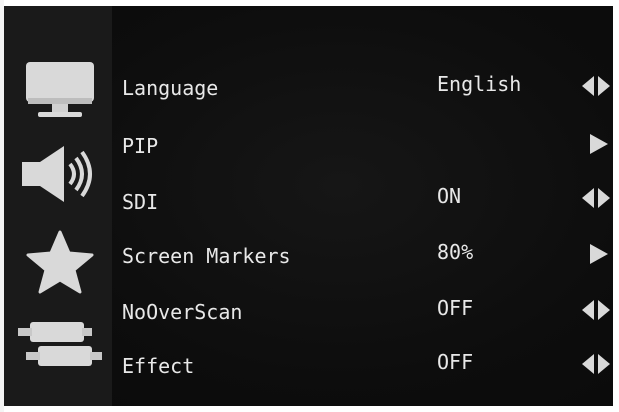  Describe the element at coordinates (140, 202) in the screenshot. I see `menu-label: SDI` at that location.